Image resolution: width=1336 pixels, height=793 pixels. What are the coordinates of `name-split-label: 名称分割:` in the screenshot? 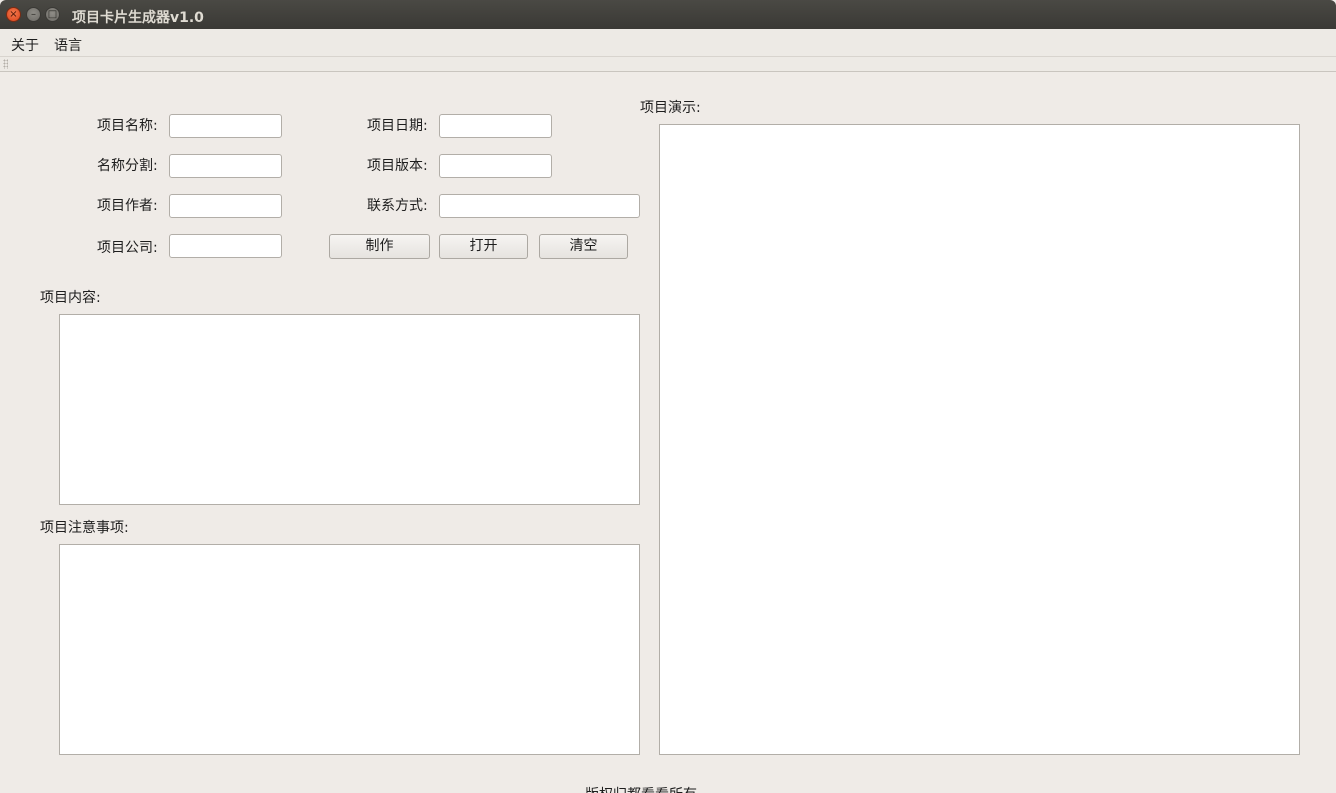 It's located at (127, 166).